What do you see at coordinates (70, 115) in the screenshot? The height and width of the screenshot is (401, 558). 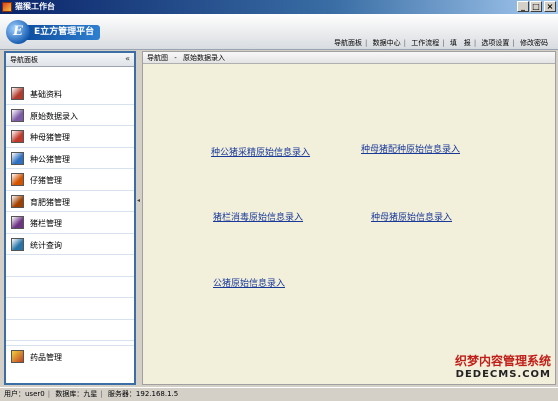 I see `sidebar-item-raw-data-entry: 原始数据录入` at bounding box center [70, 115].